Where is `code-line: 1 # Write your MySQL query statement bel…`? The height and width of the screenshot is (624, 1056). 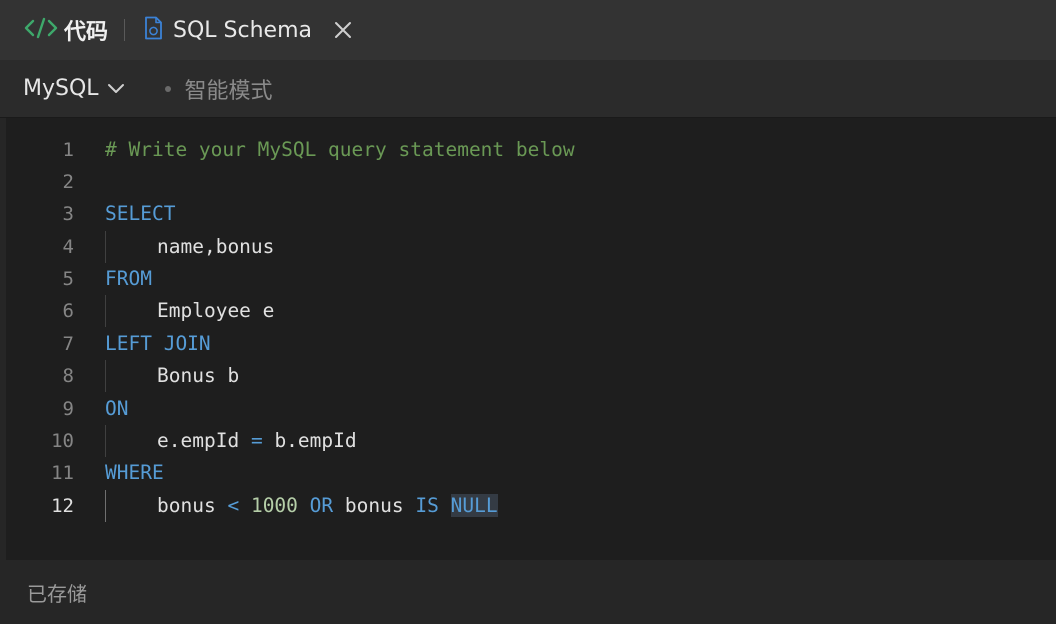 code-line: 1 # Write your MySQL query statement bel… is located at coordinates (531, 150).